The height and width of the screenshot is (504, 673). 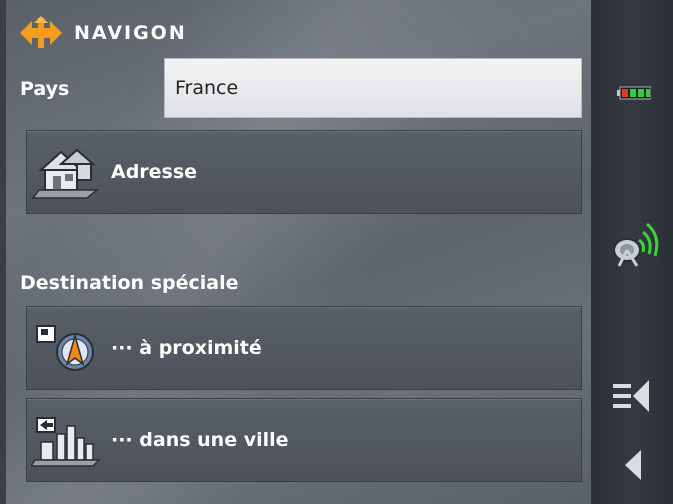 I want to click on battery-icon, so click(x=634, y=93).